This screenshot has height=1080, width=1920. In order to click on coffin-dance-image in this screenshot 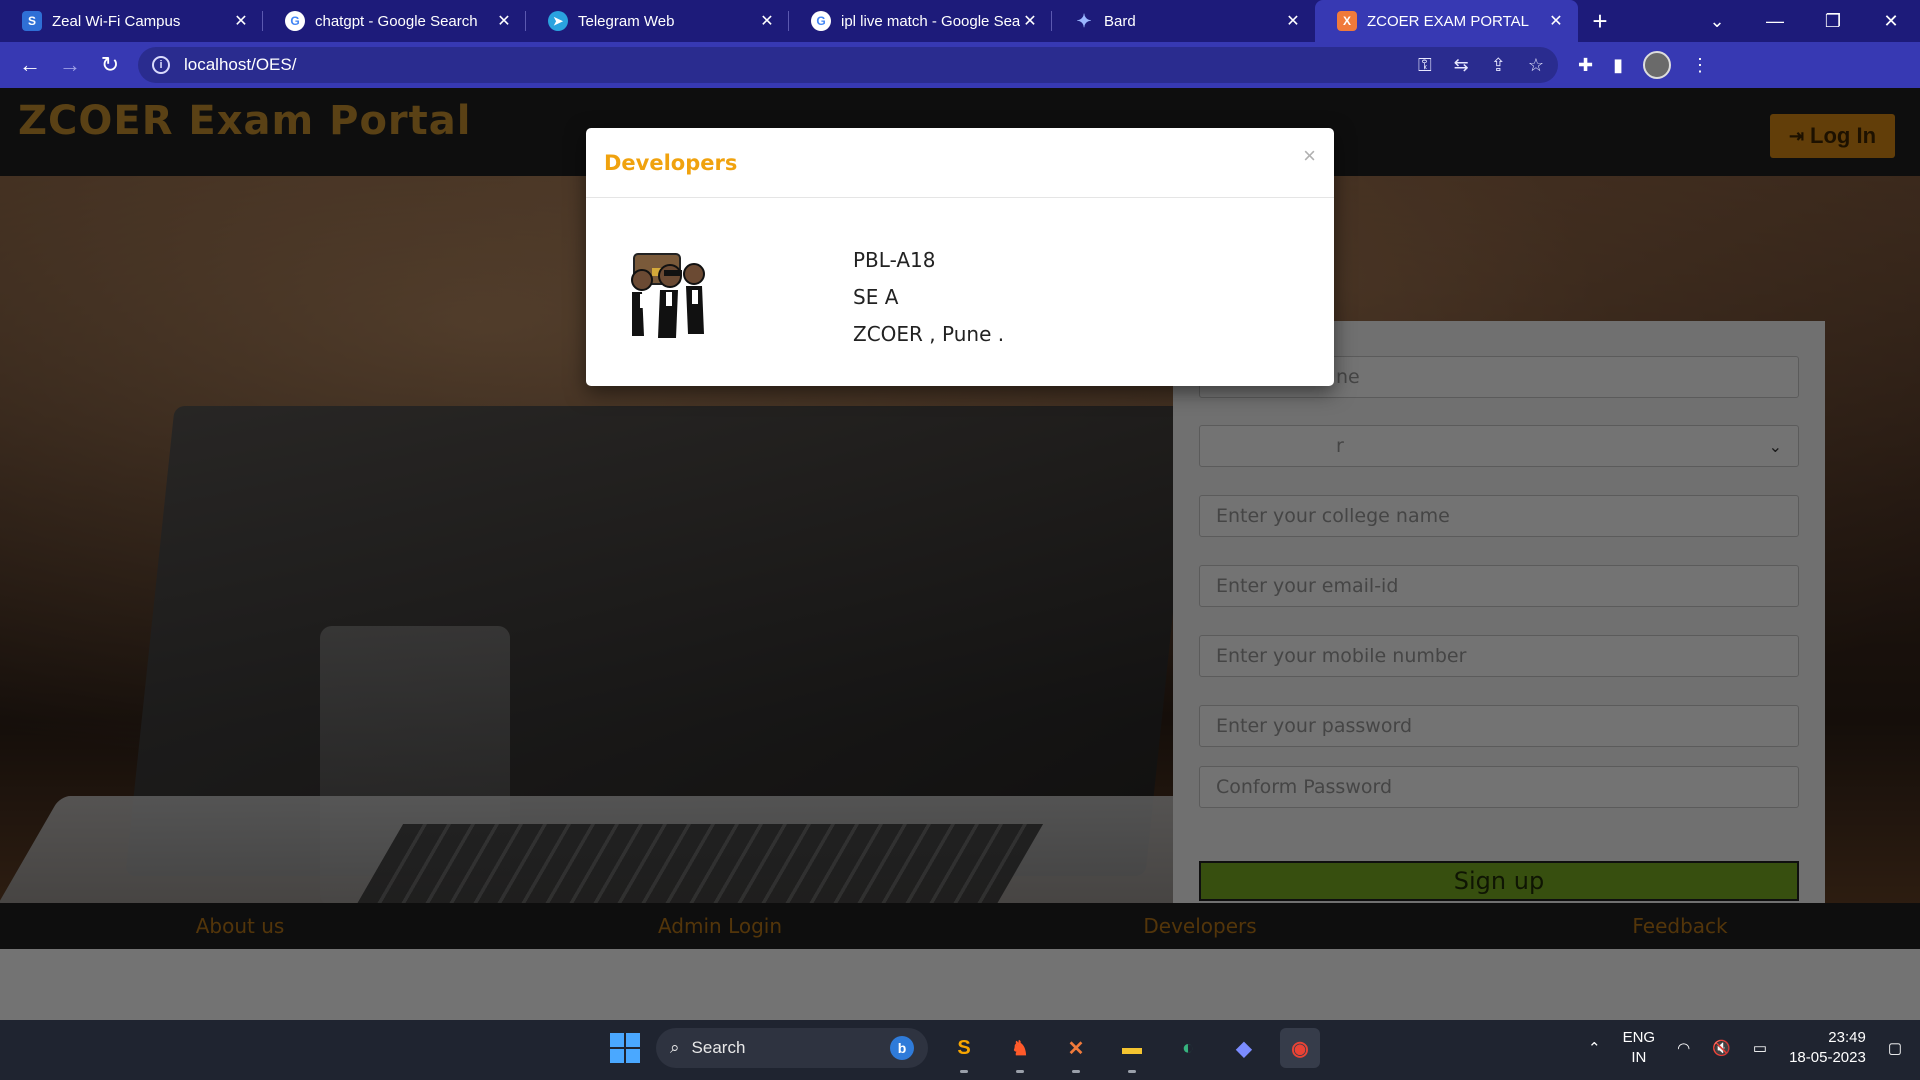, I will do `click(668, 295)`.